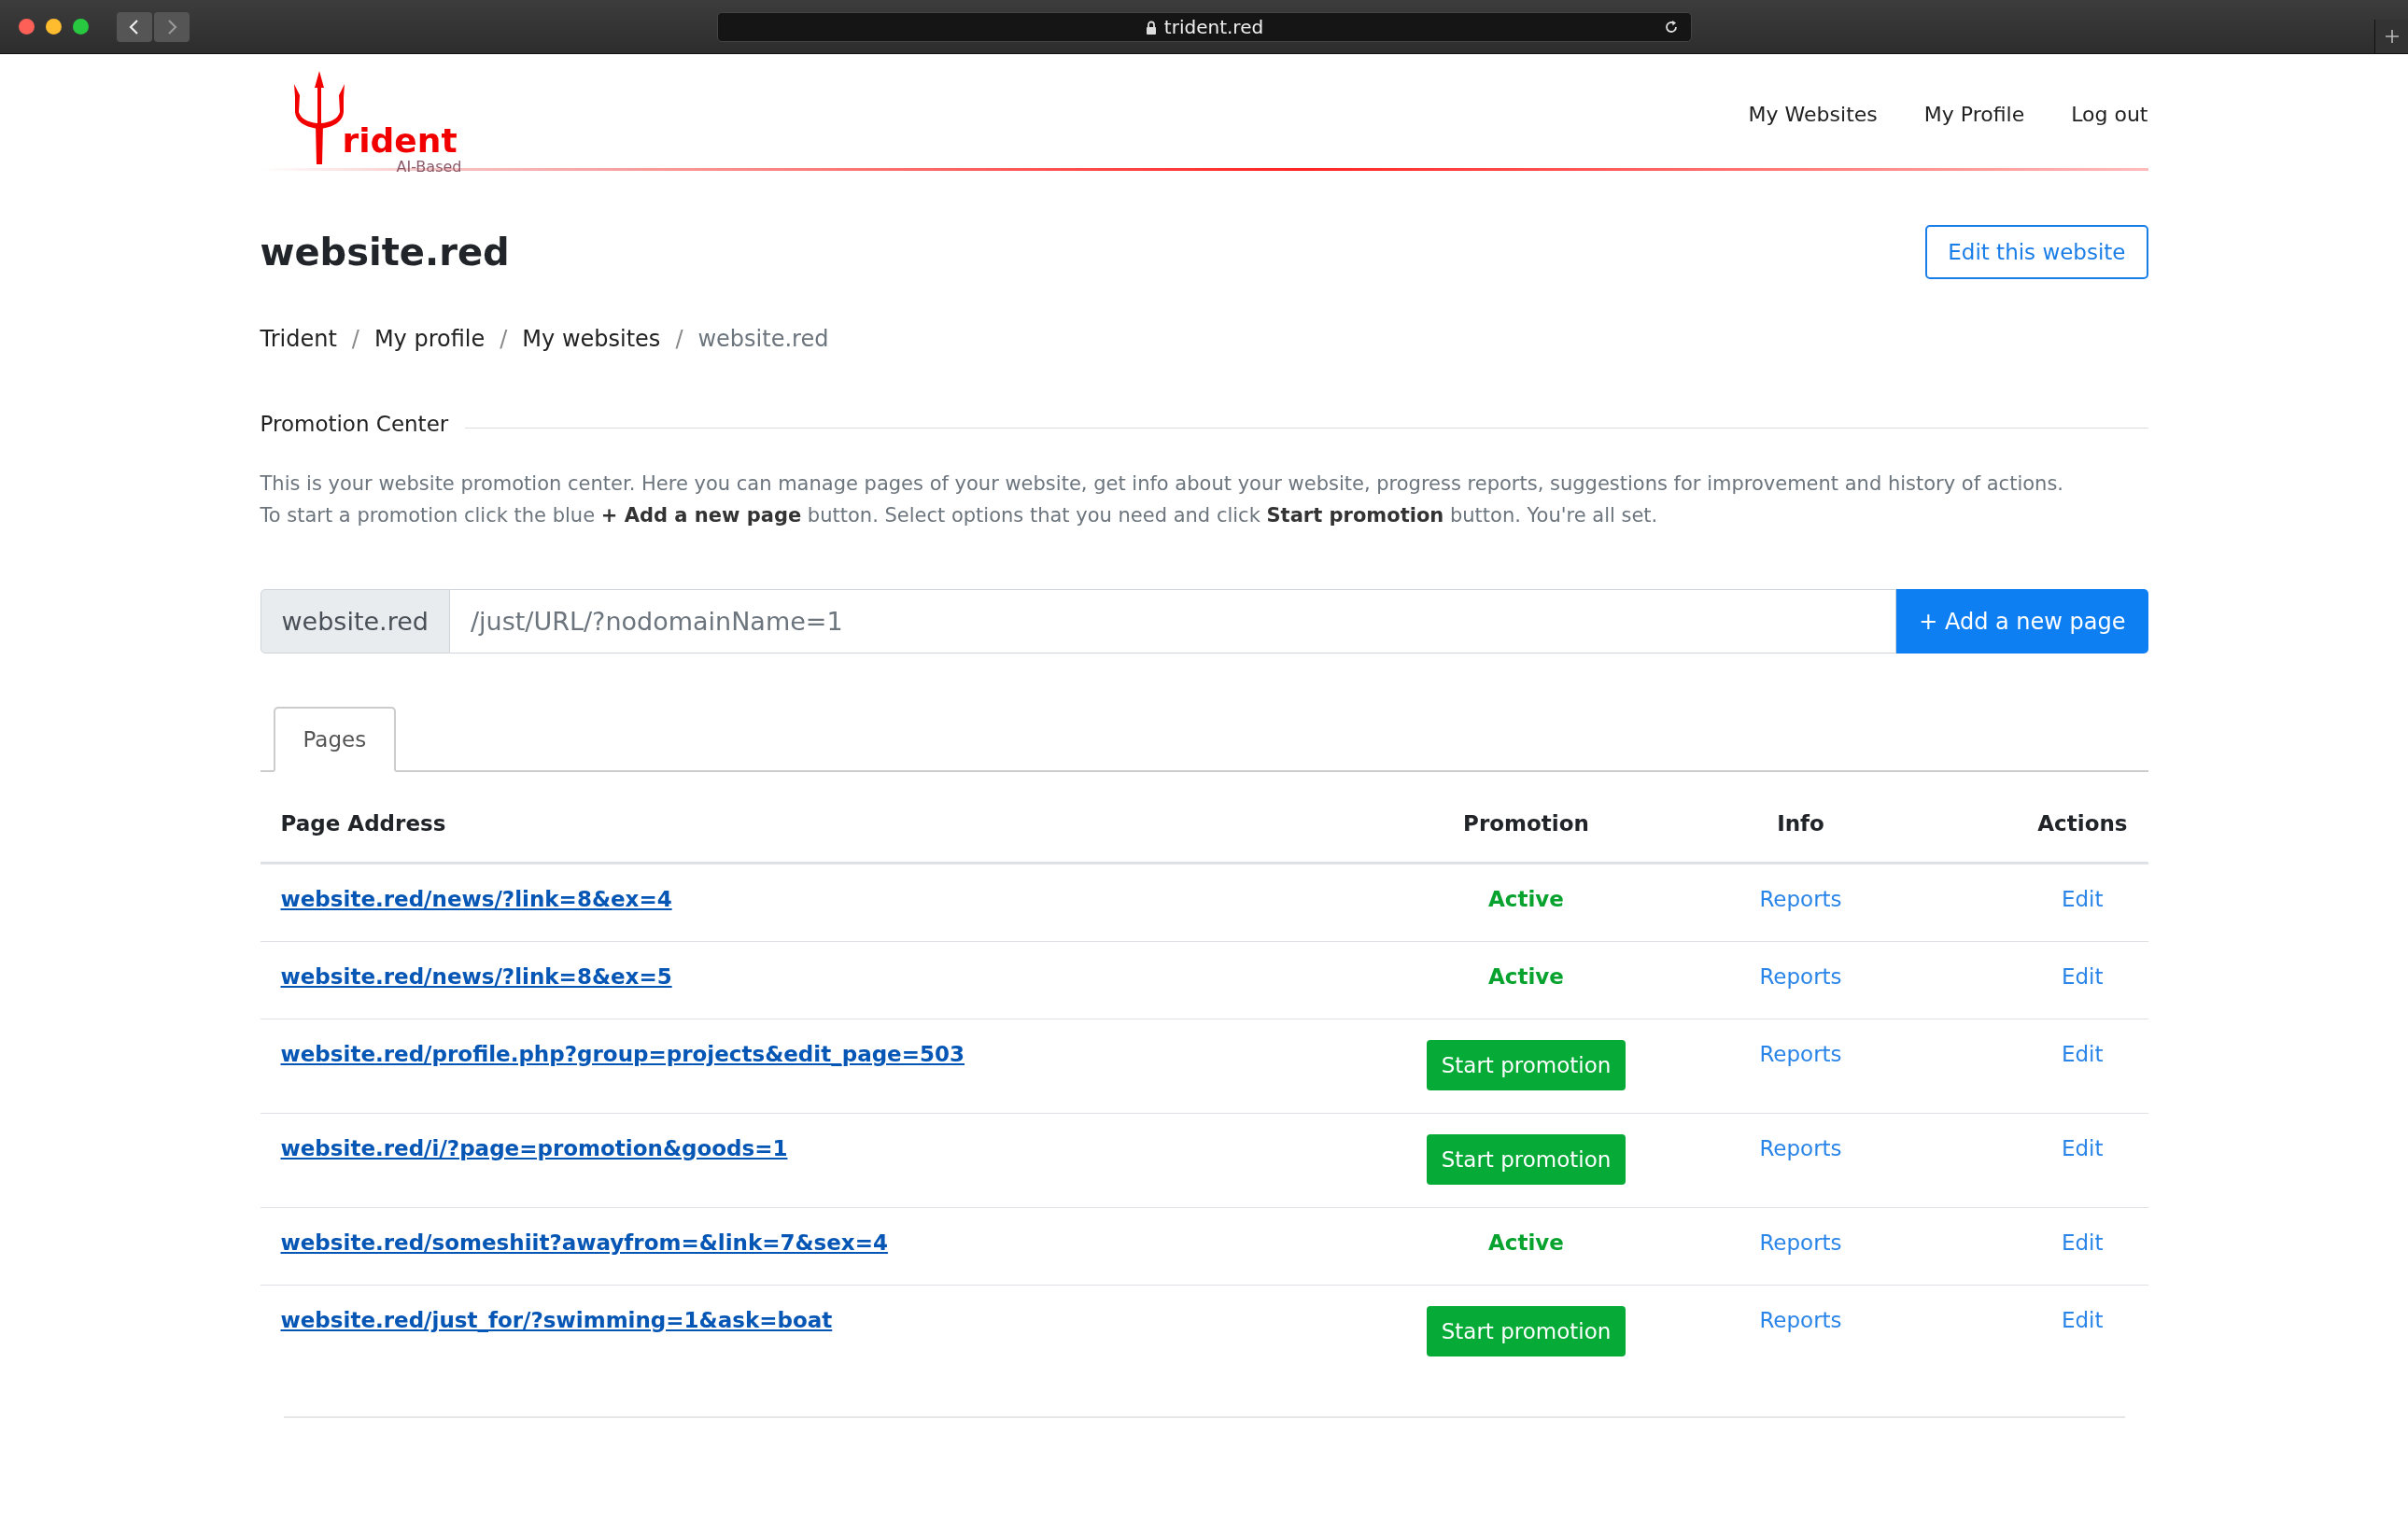  What do you see at coordinates (298, 339) in the screenshot?
I see `breadcrumb-link: Trident` at bounding box center [298, 339].